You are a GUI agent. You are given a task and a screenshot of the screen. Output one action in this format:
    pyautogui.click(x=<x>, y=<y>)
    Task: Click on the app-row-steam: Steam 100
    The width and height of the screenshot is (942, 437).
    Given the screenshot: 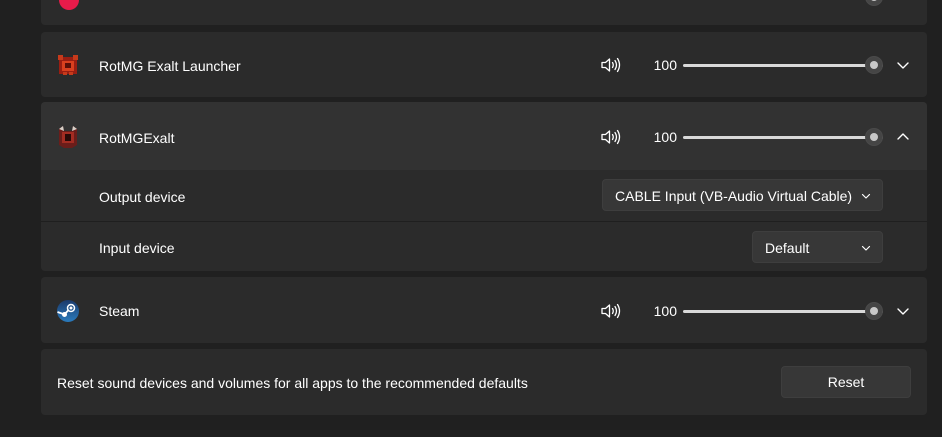 What is the action you would take?
    pyautogui.click(x=484, y=310)
    